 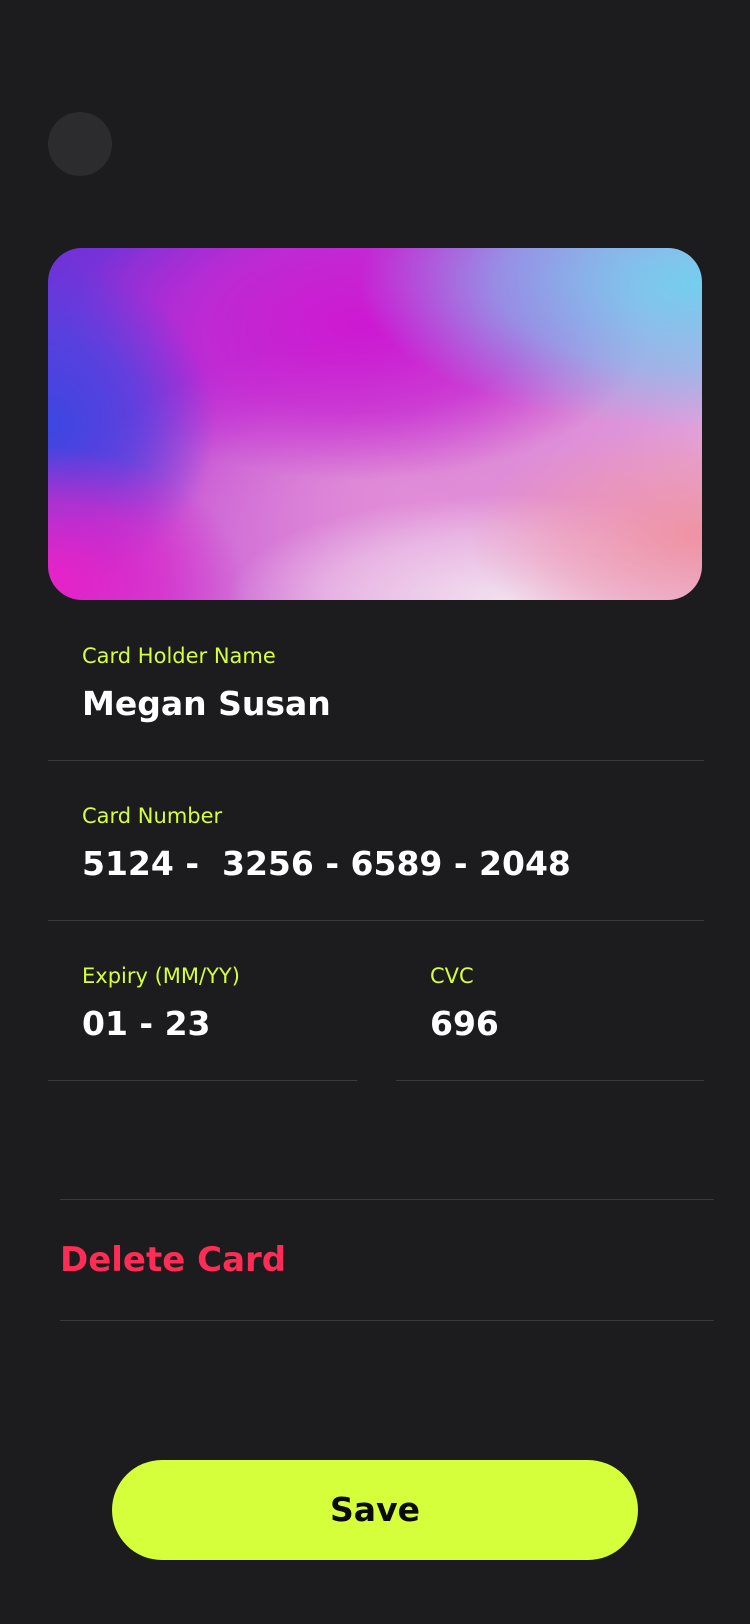 I want to click on cvc-field: CVC 696, so click(x=550, y=1022).